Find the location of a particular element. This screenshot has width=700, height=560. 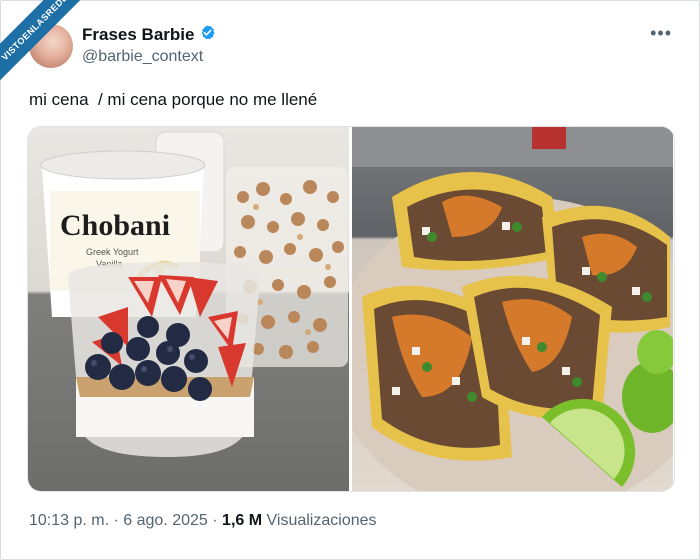

chobani-brand: Chobani is located at coordinates (115, 225).